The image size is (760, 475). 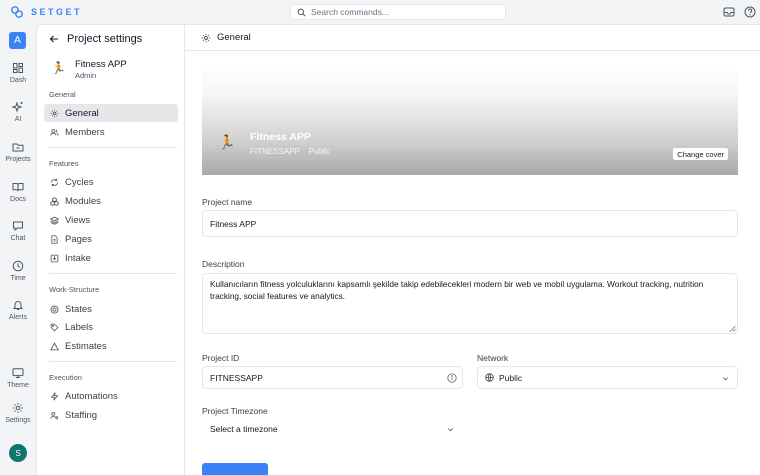 What do you see at coordinates (57, 12) in the screenshot?
I see `app-name: SETGET` at bounding box center [57, 12].